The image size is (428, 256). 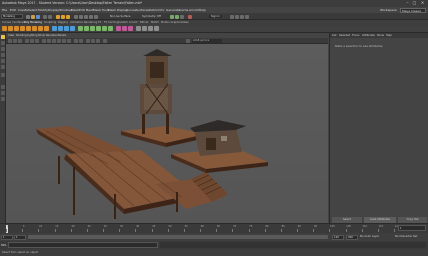 What do you see at coordinates (28, 28) in the screenshot?
I see `poly-torus-icon` at bounding box center [28, 28].